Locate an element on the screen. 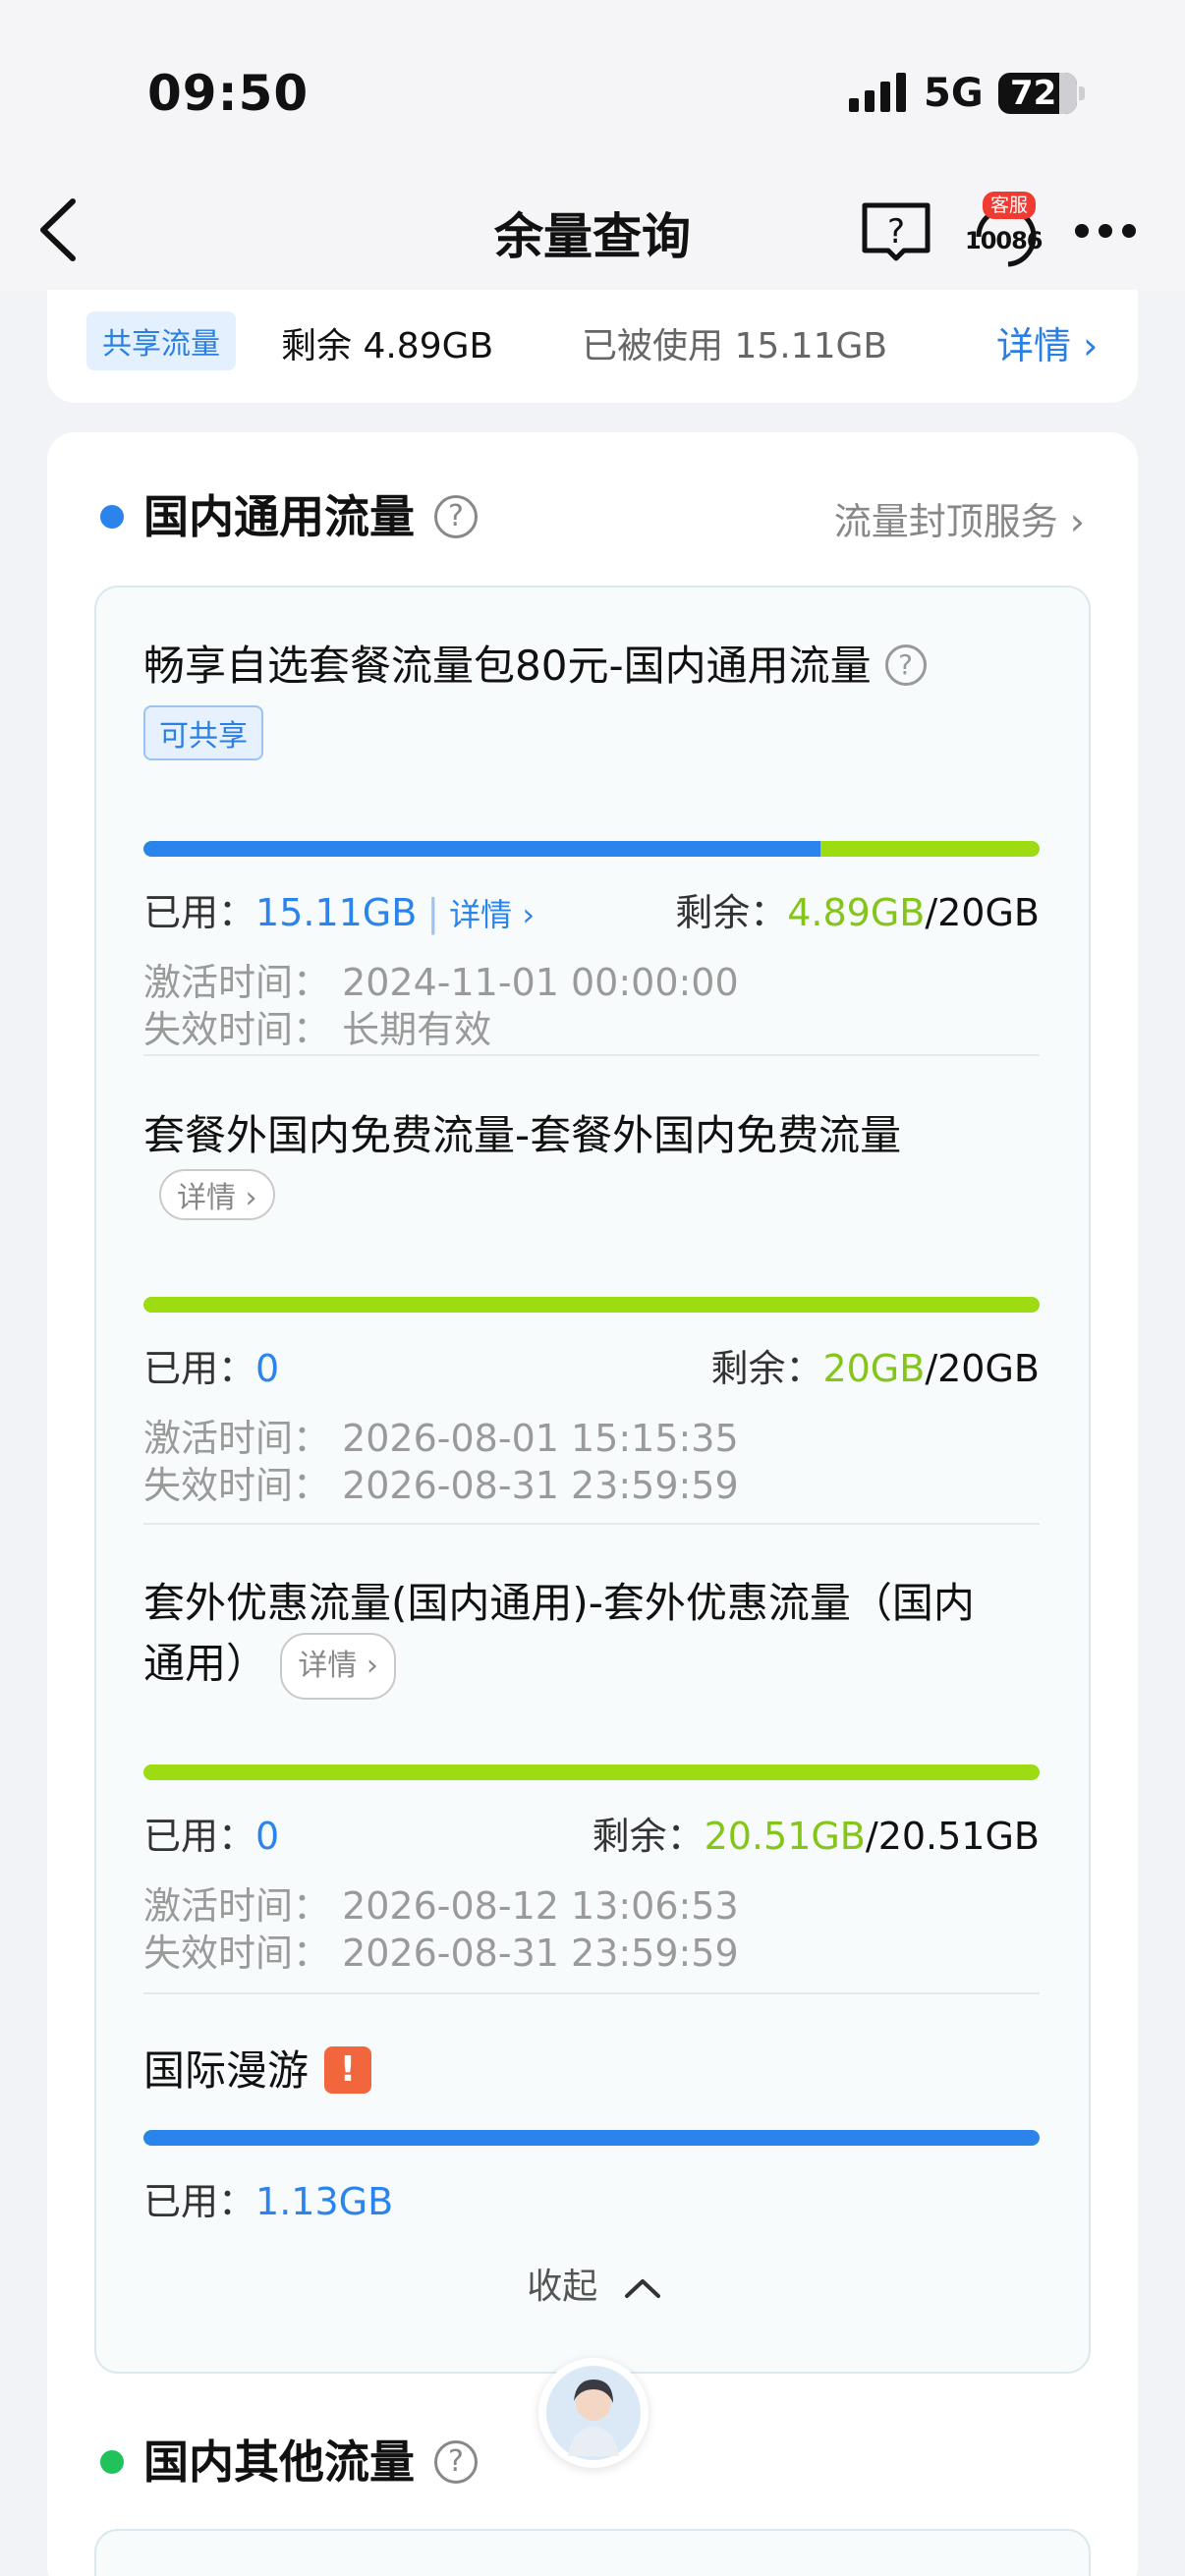 Image resolution: width=1185 pixels, height=2576 pixels. shared-detail-link: 详情 › is located at coordinates (1047, 342).